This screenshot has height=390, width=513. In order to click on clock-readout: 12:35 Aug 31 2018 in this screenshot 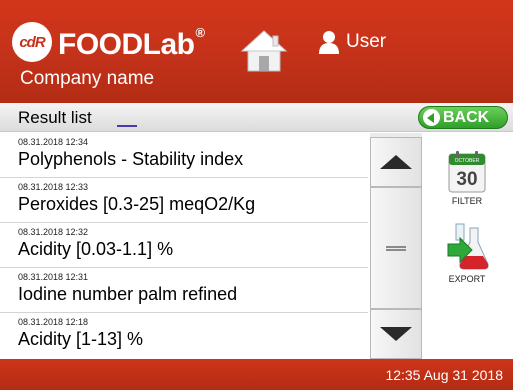, I will do `click(444, 375)`.